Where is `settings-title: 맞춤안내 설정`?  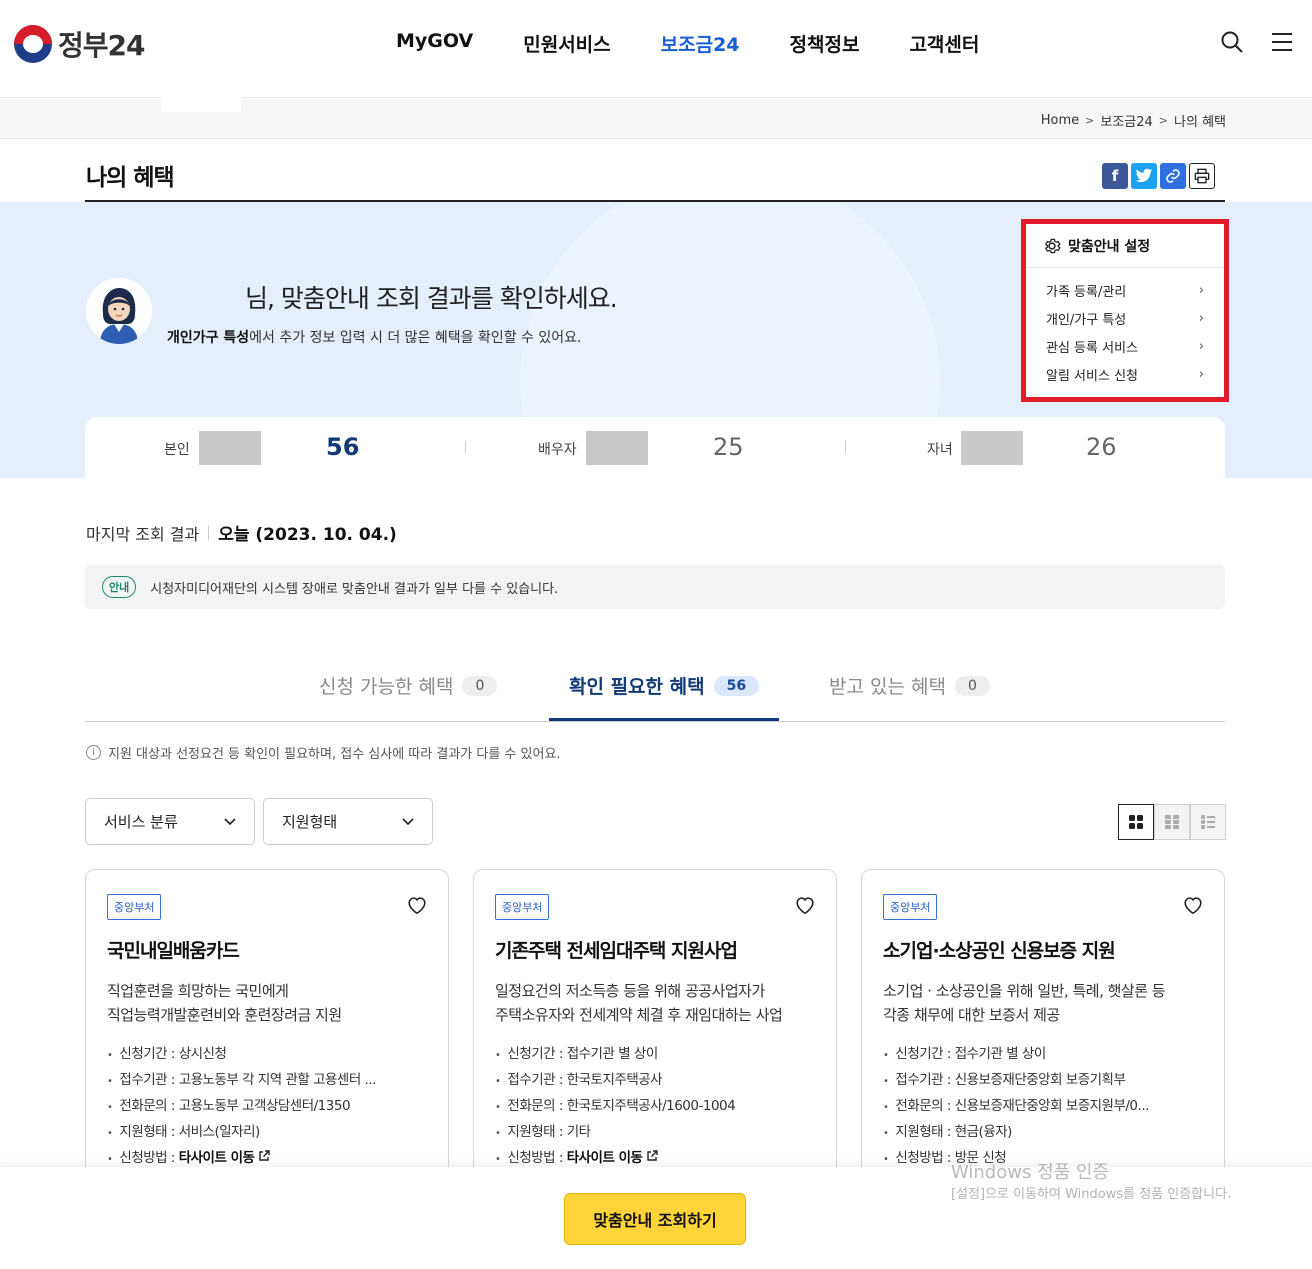 settings-title: 맞춤안내 설정 is located at coordinates (1109, 246).